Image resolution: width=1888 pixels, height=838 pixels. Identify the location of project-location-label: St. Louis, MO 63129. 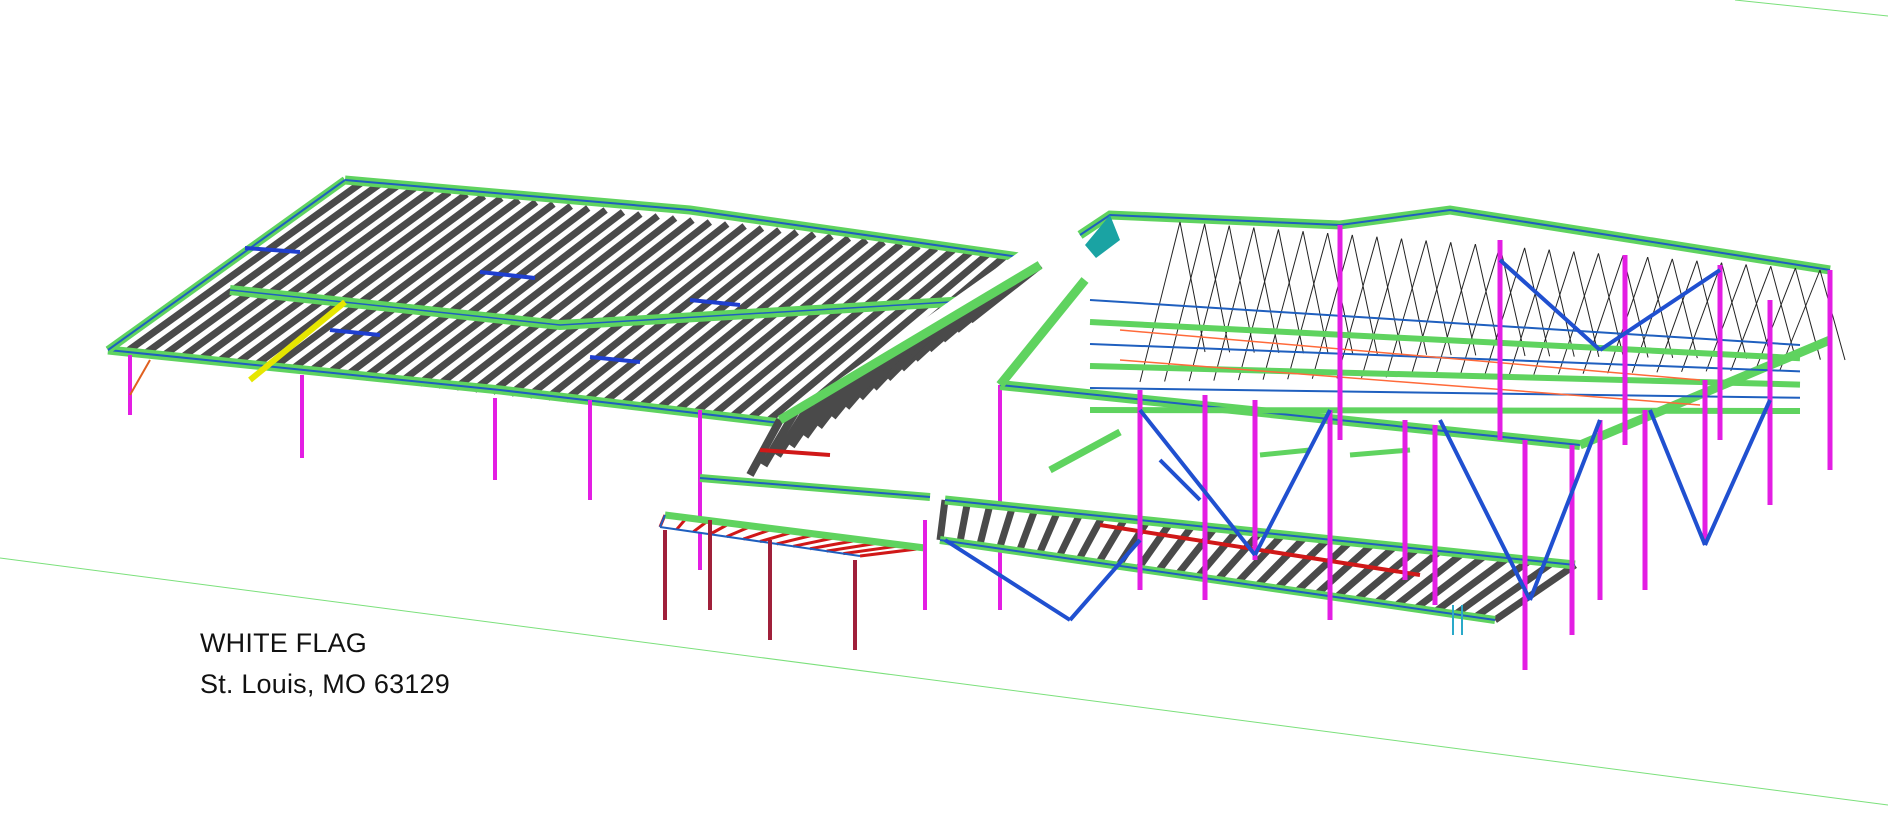
(325, 684).